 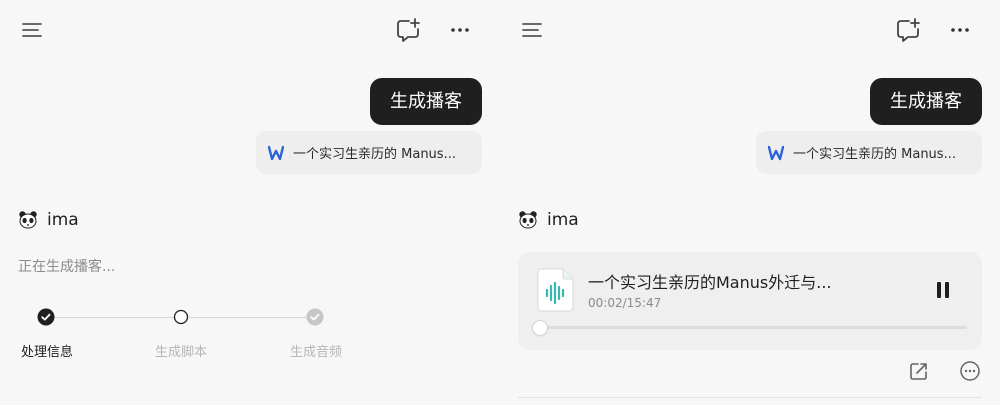 I want to click on step-active-icon, so click(x=181, y=317).